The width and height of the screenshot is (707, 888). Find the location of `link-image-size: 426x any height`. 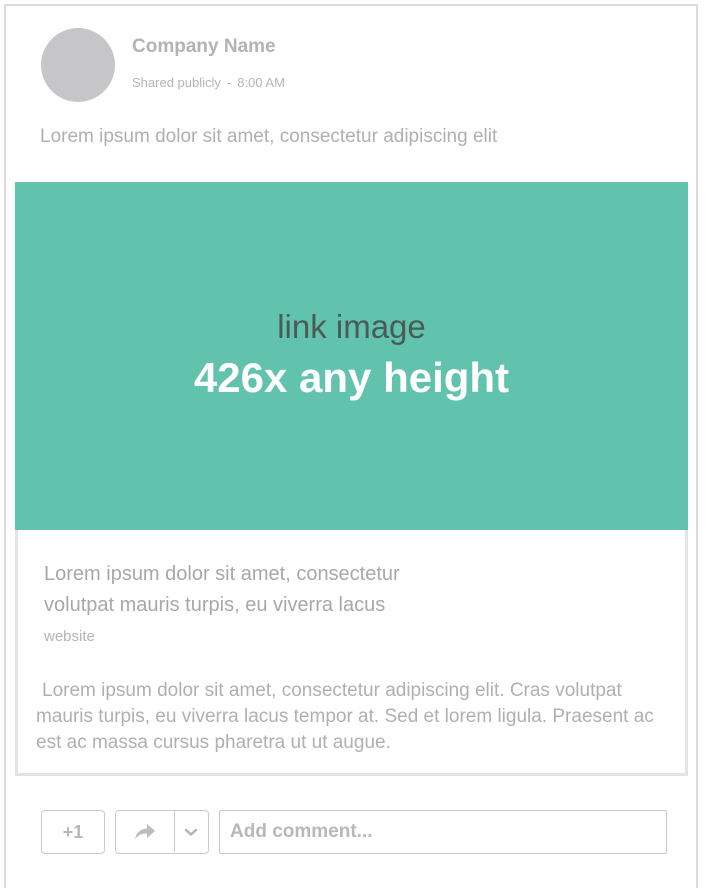

link-image-size: 426x any height is located at coordinates (351, 377).